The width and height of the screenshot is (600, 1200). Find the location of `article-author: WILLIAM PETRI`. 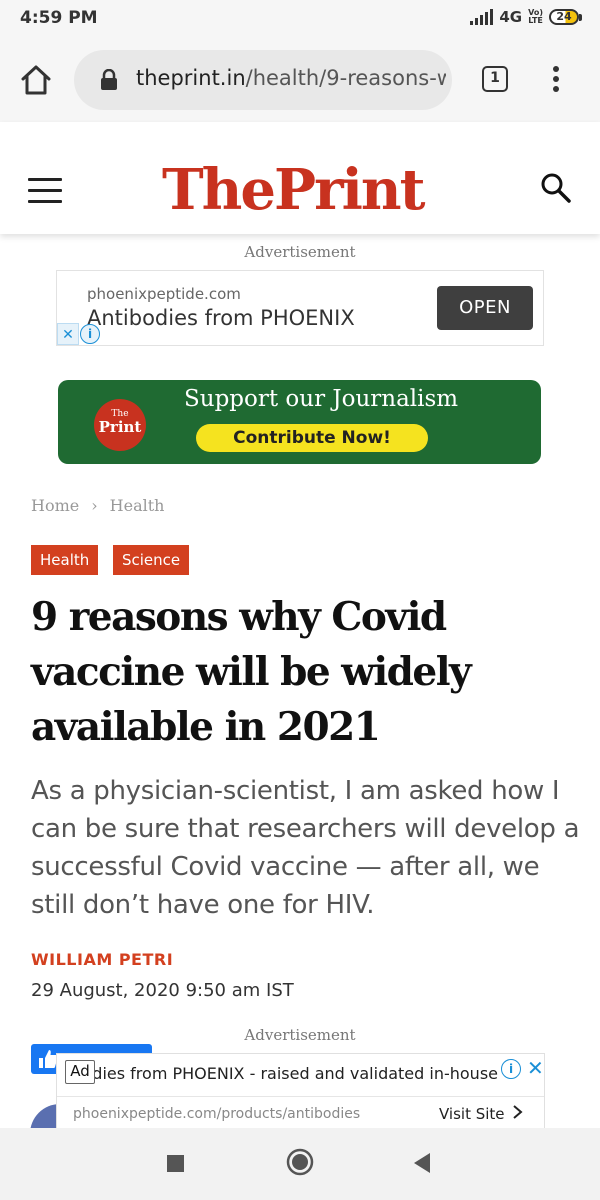

article-author: WILLIAM PETRI is located at coordinates (102, 959).